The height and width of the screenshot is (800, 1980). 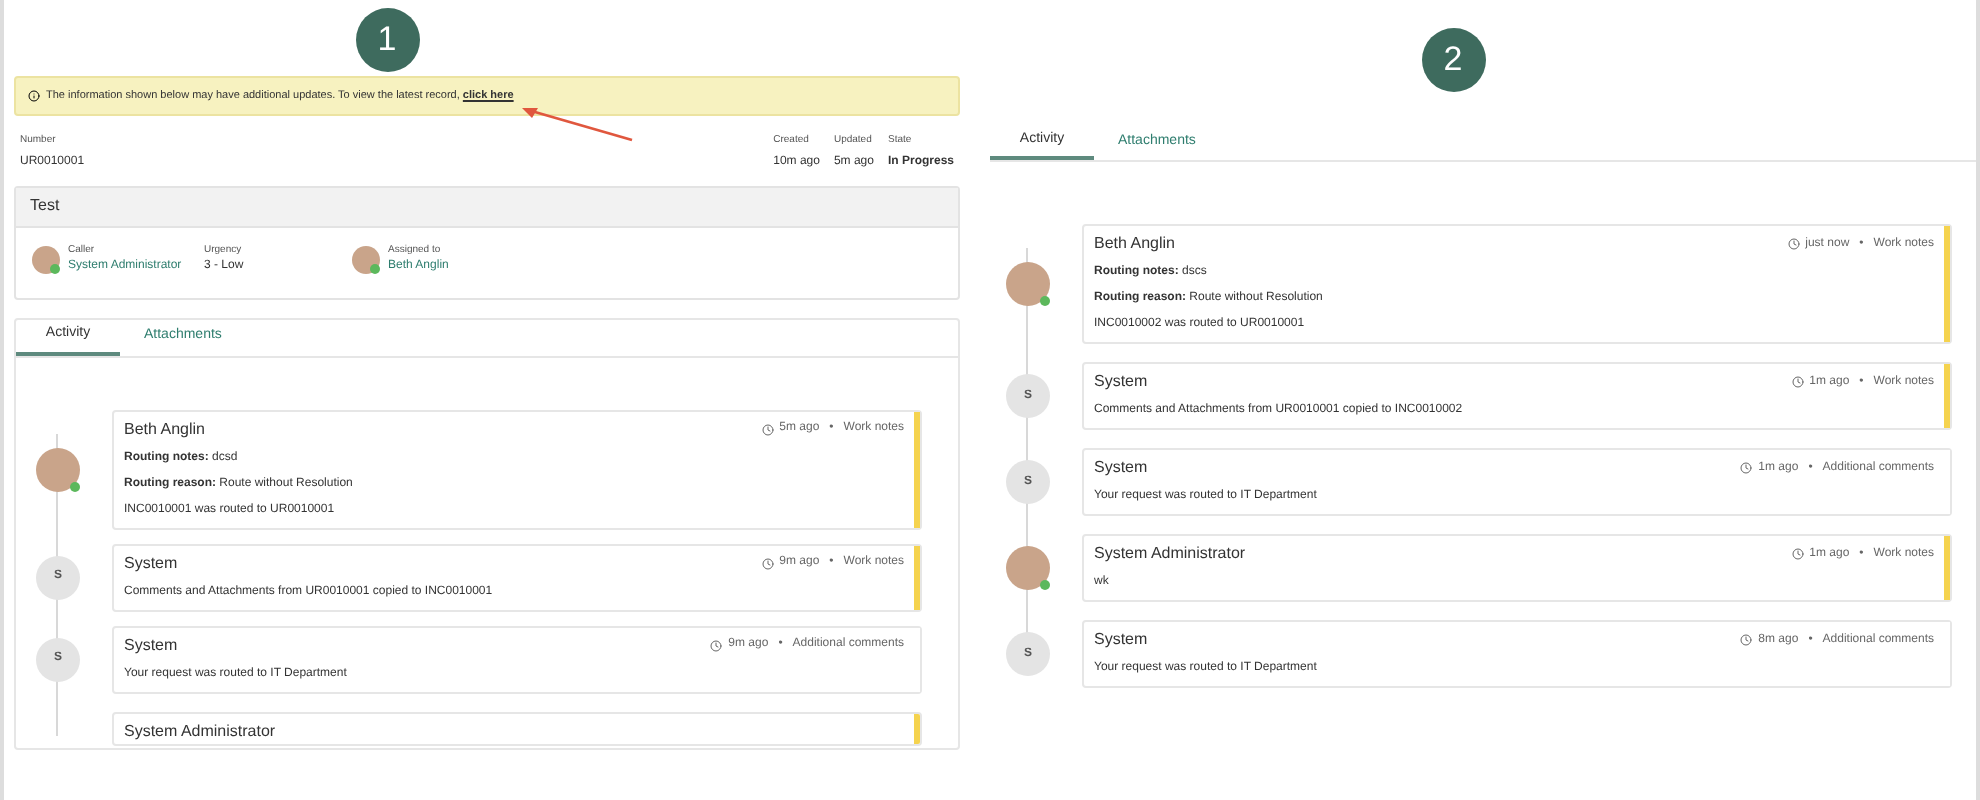 I want to click on step-number: 1, so click(x=387, y=40).